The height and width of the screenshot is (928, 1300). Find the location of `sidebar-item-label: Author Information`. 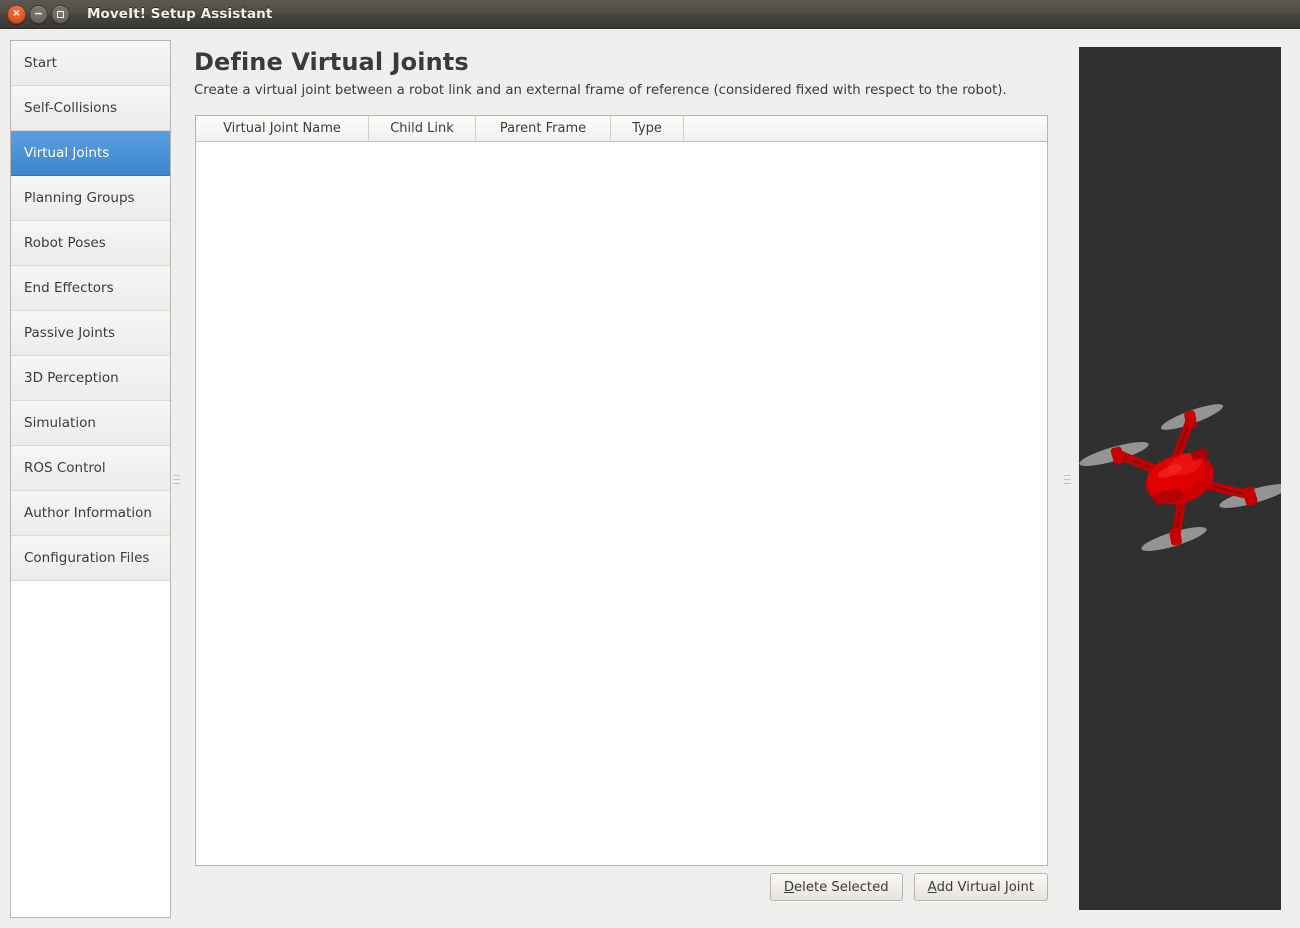

sidebar-item-label: Author Information is located at coordinates (88, 513).